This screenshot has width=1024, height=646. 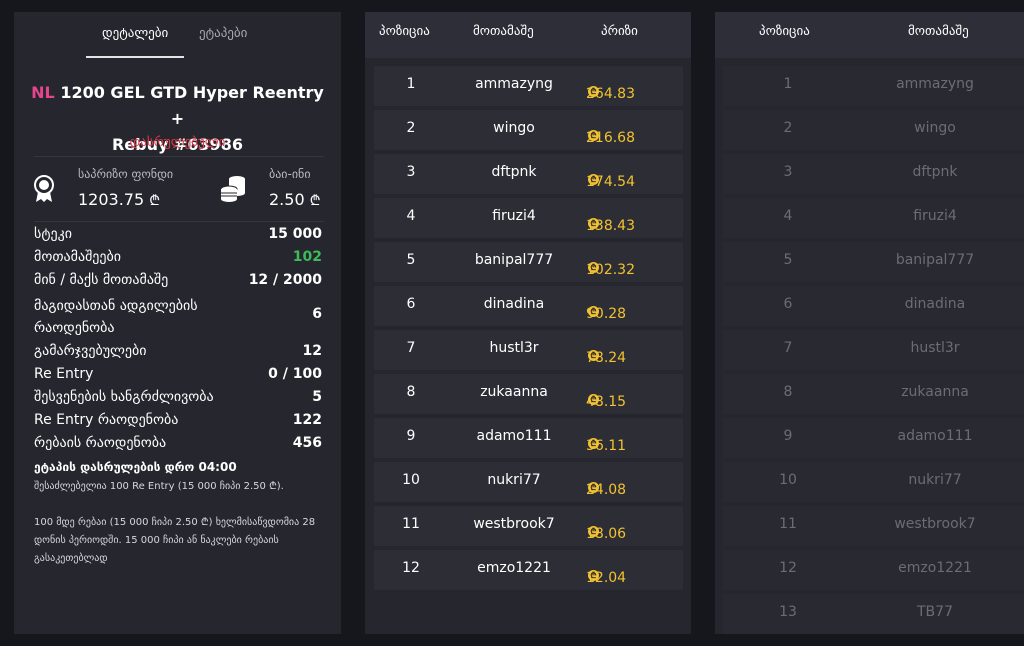 What do you see at coordinates (873, 614) in the screenshot?
I see `table-row: 13 TB77` at bounding box center [873, 614].